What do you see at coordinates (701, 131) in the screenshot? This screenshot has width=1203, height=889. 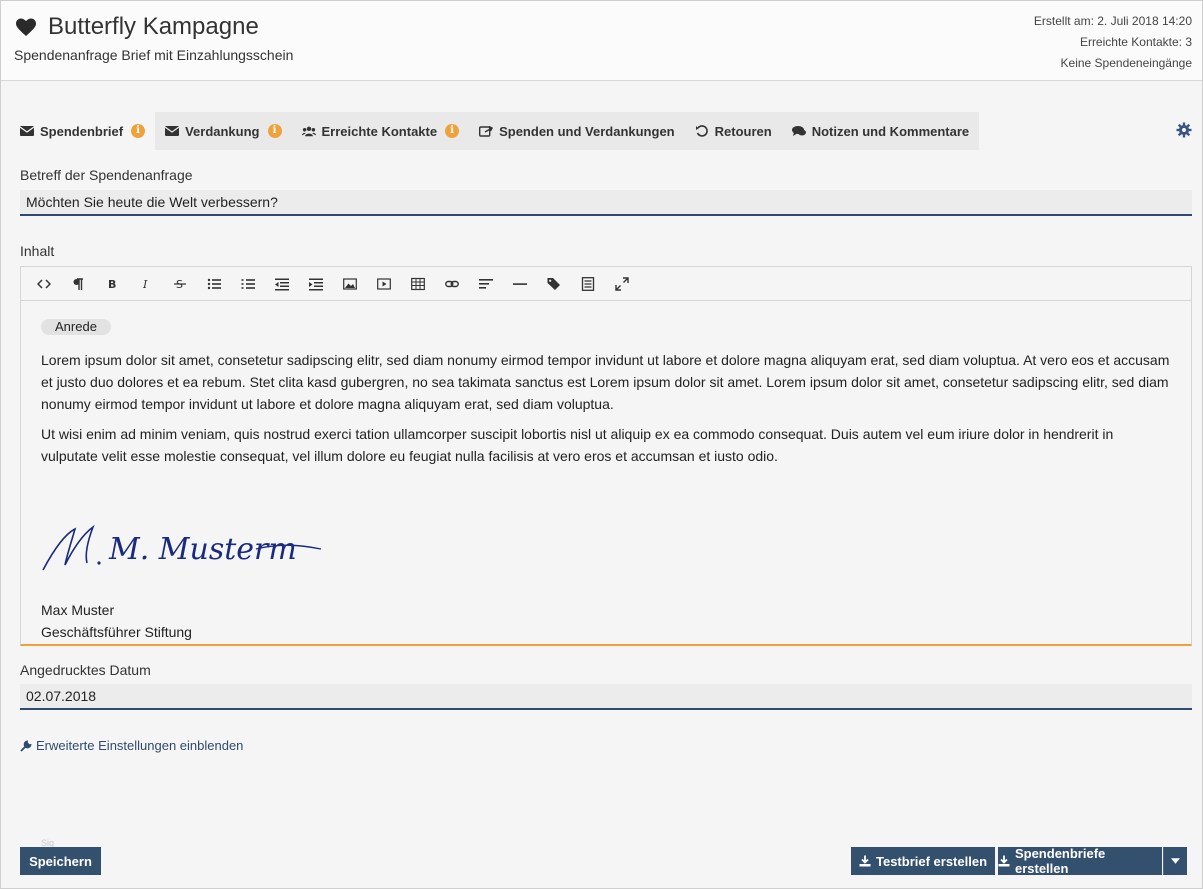 I see `undo-icon` at bounding box center [701, 131].